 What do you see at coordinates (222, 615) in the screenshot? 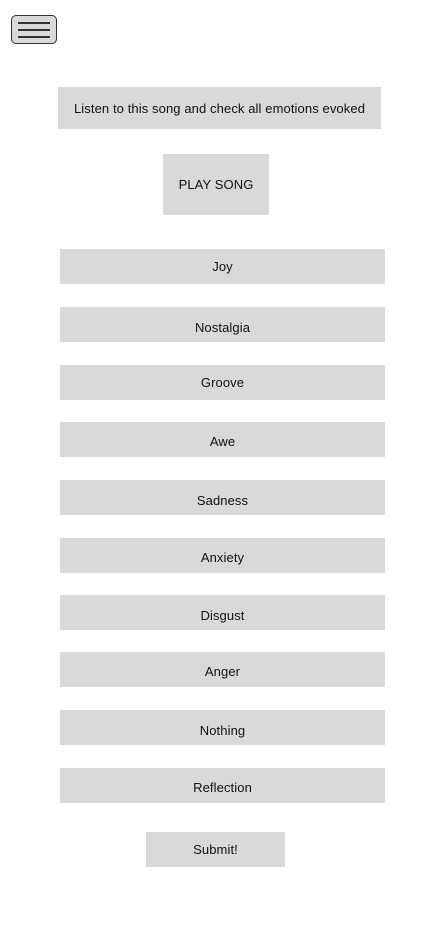
I see `emotion-label: Disgust` at bounding box center [222, 615].